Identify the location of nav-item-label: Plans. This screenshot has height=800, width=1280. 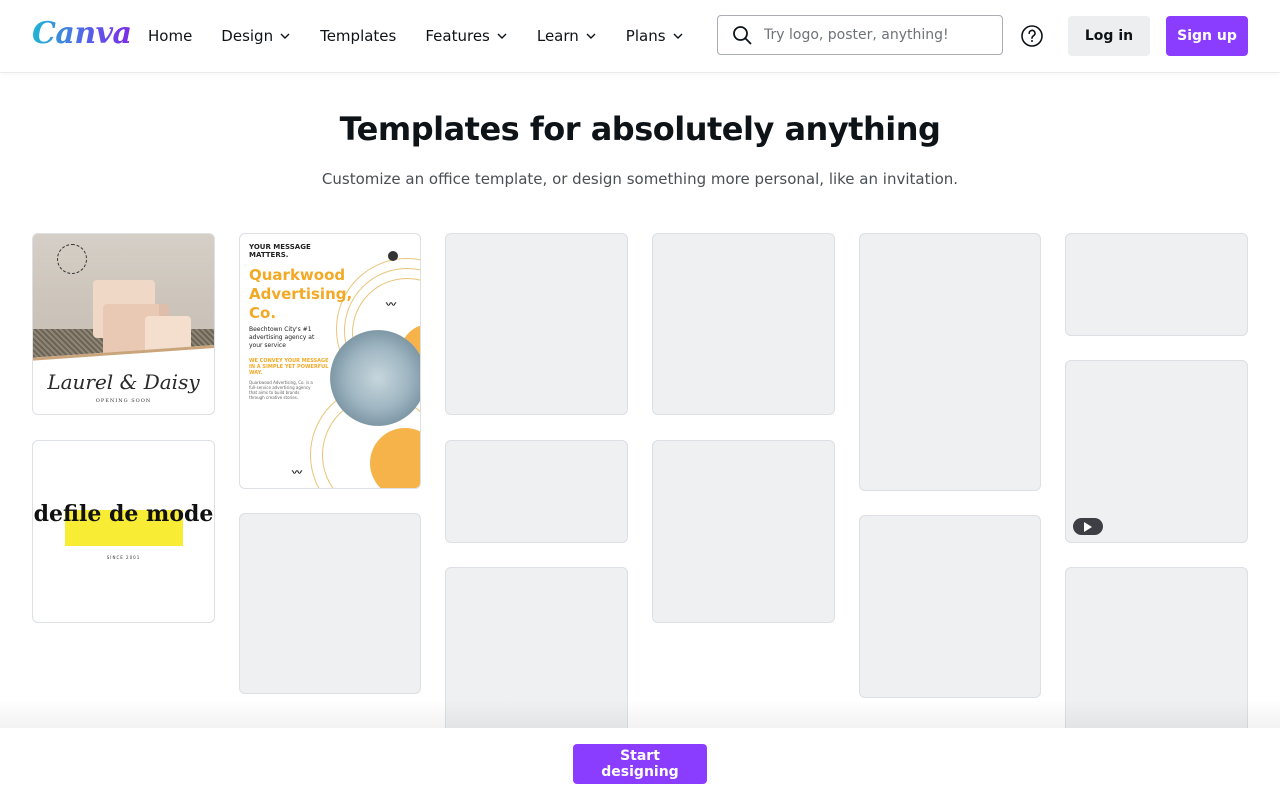
(645, 36).